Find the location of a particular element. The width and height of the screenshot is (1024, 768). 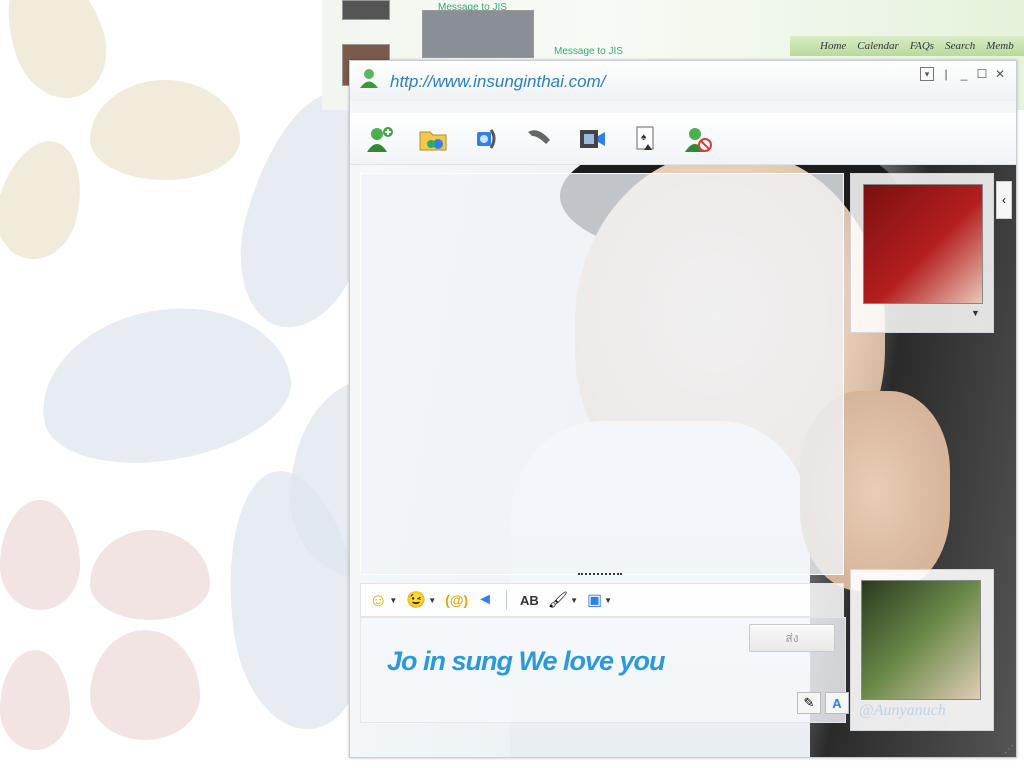

nav-search: Search is located at coordinates (960, 46).